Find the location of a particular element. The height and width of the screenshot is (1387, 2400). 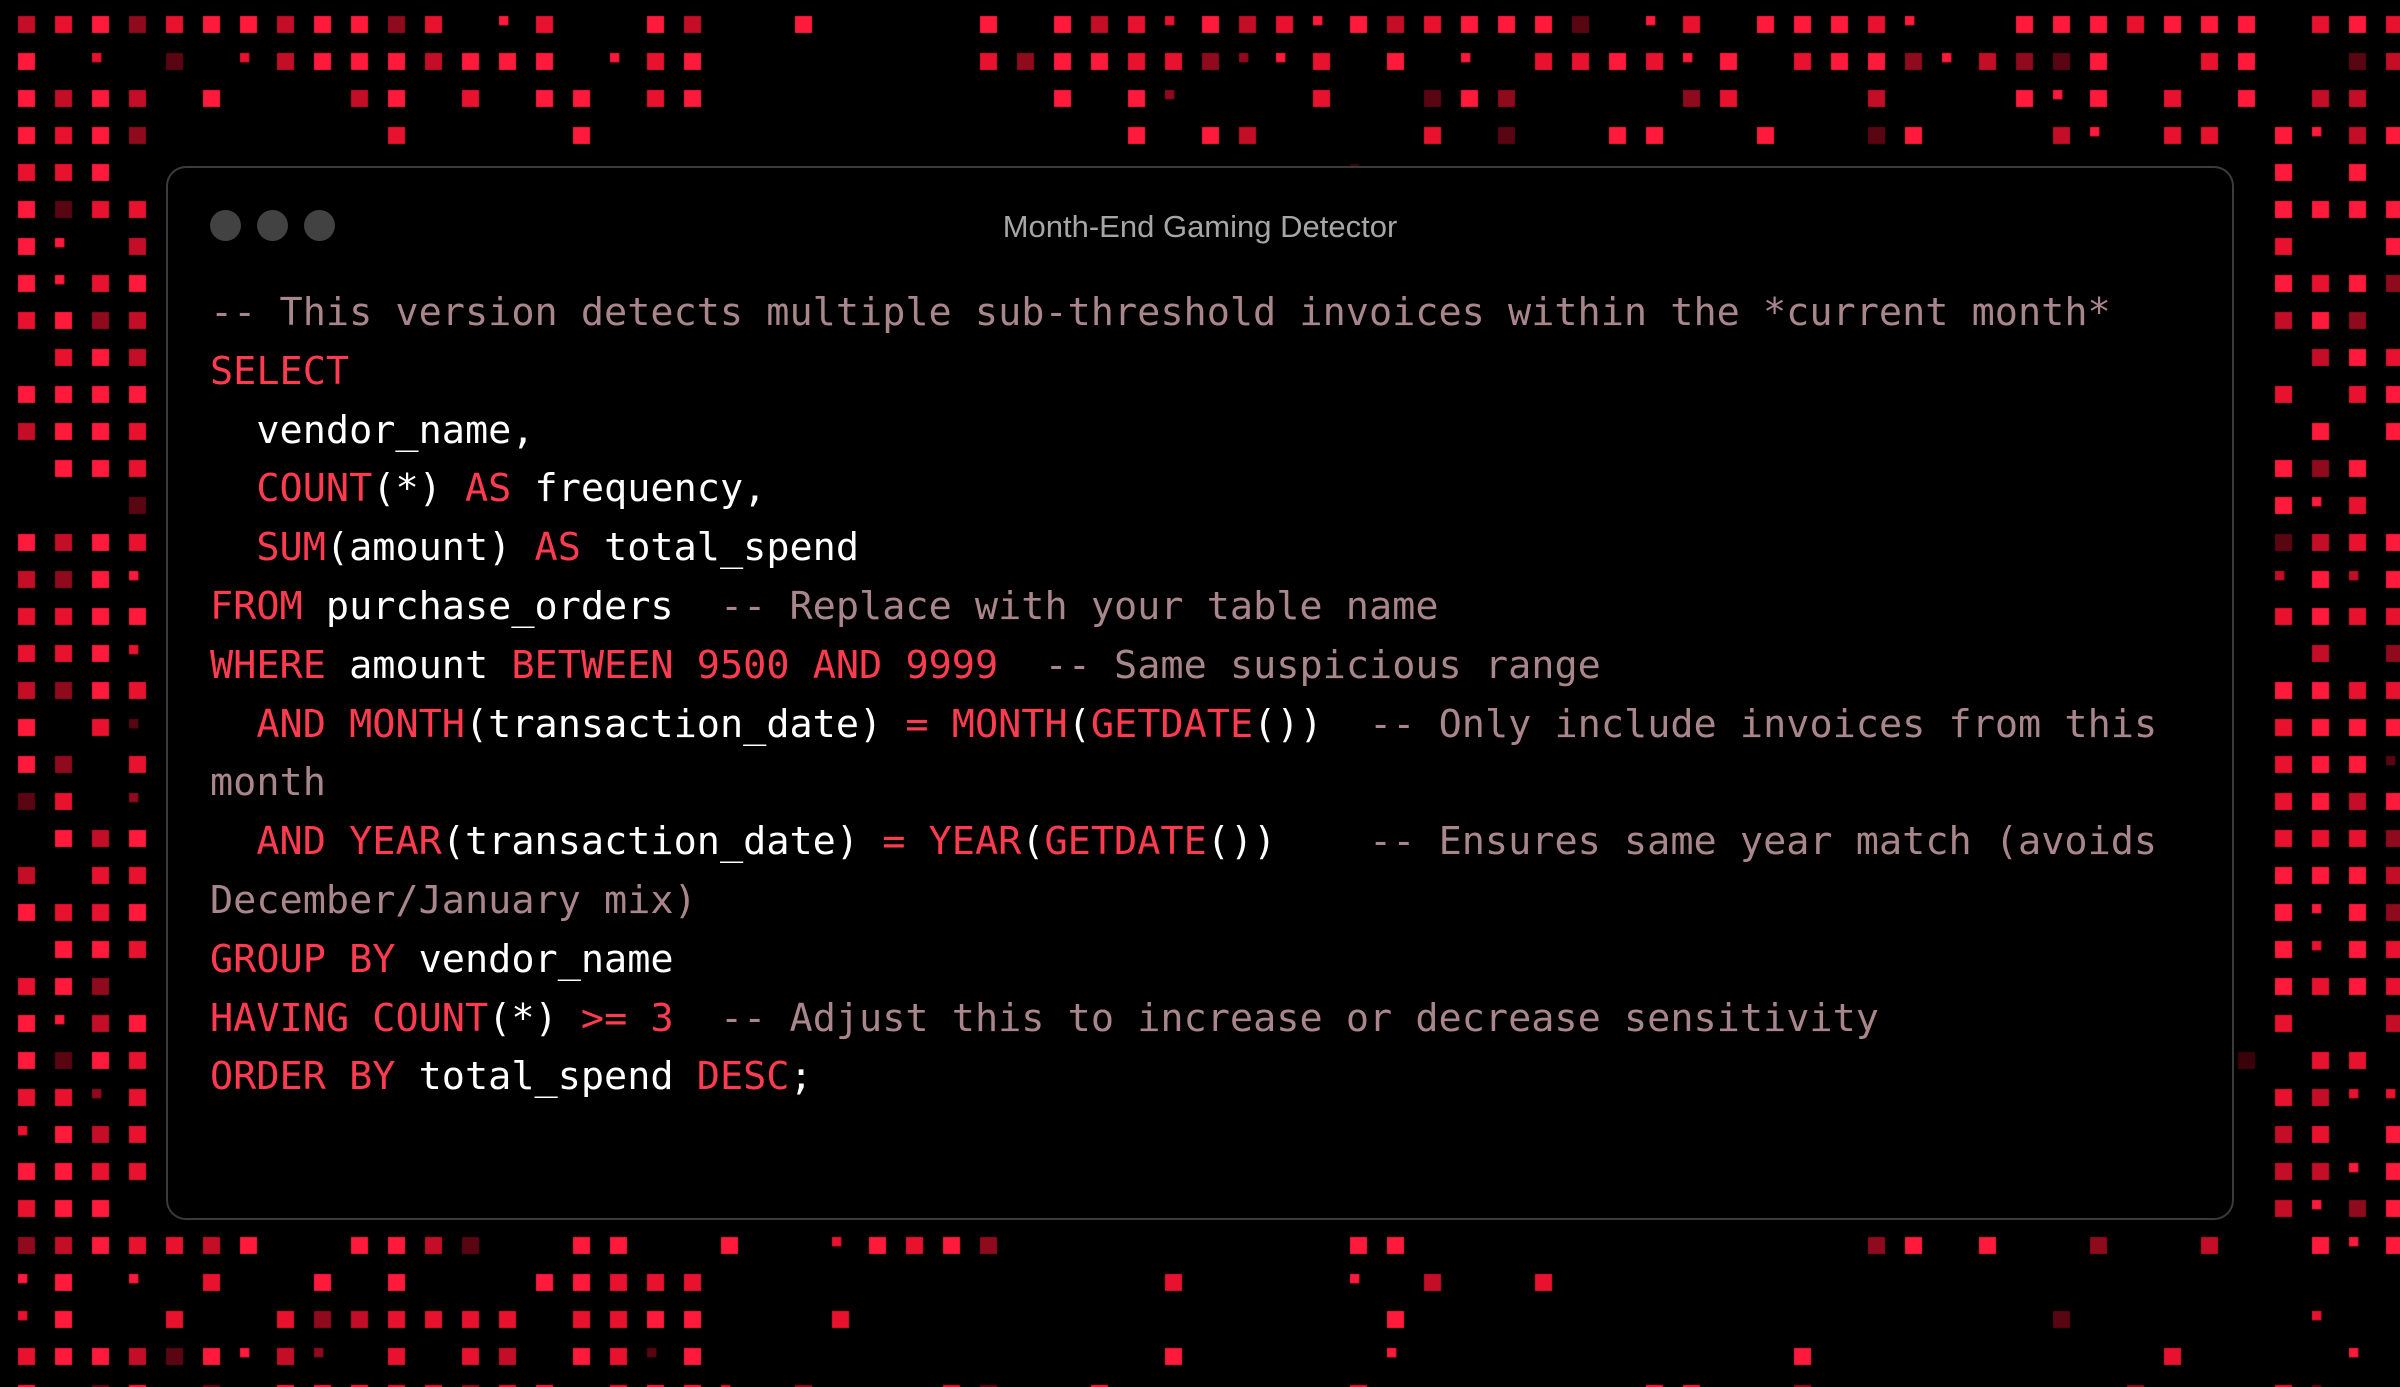

code-text: vendor_name, is located at coordinates (372, 430).